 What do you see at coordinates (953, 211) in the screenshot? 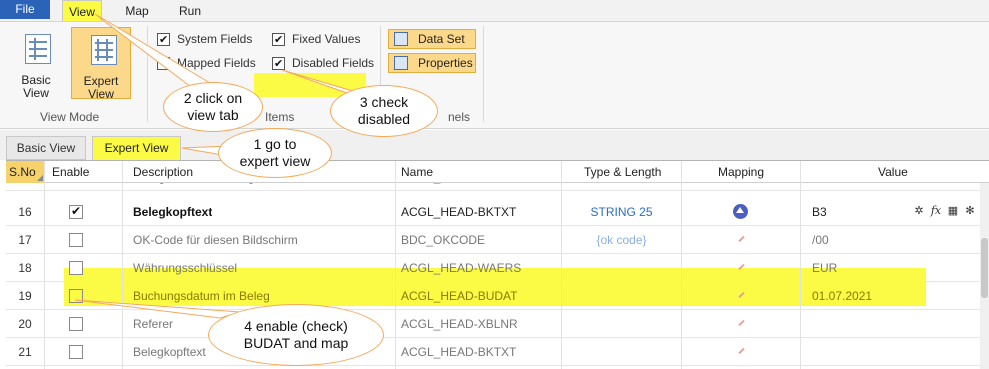
I see `table-icon: ▦` at bounding box center [953, 211].